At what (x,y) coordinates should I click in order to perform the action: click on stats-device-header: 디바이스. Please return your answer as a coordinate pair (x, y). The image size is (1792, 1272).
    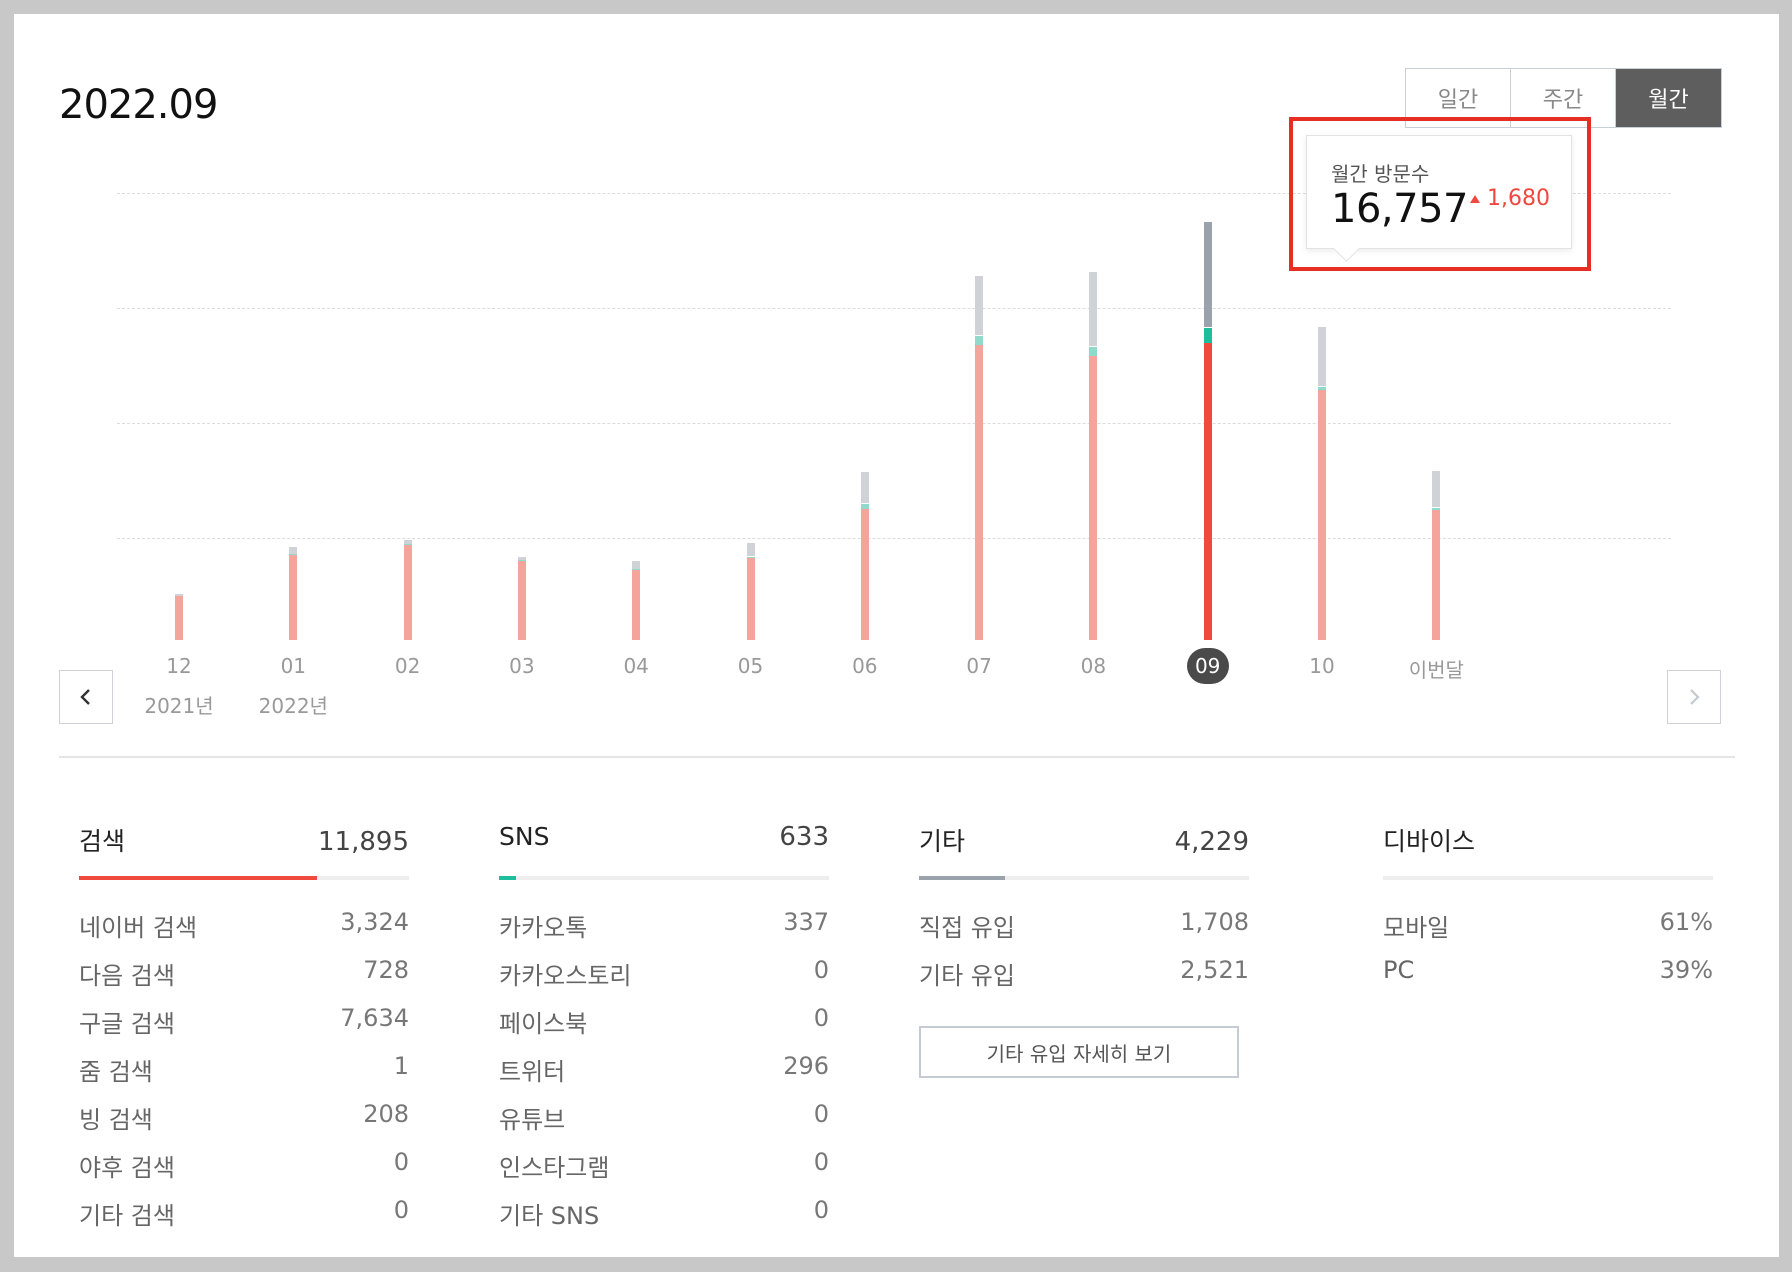
    Looking at the image, I should click on (1548, 840).